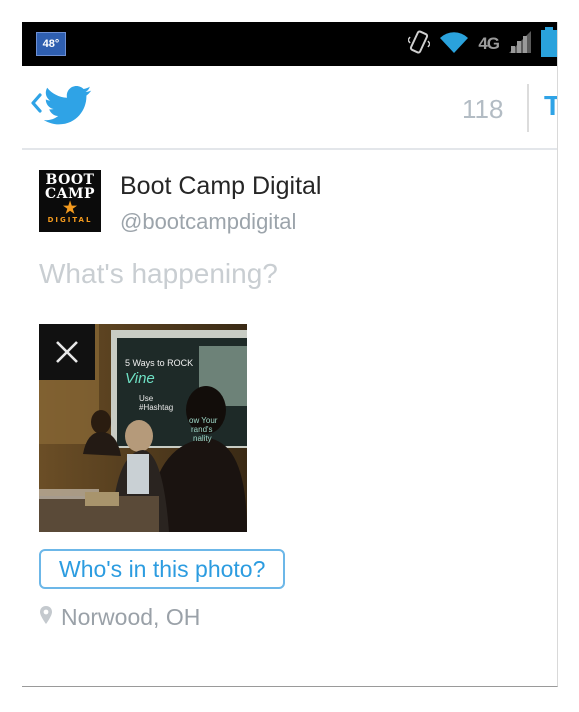 The height and width of the screenshot is (712, 579). Describe the element at coordinates (483, 109) in the screenshot. I see `character-count: 118` at that location.